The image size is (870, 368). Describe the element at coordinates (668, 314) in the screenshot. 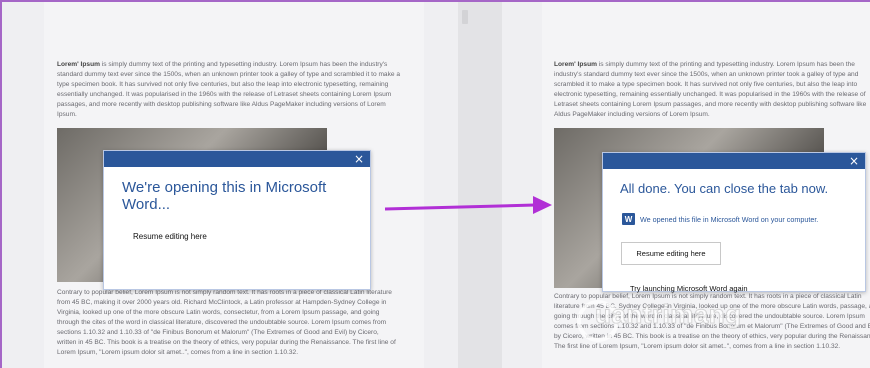

I see `watermark-text: uantrimang` at that location.